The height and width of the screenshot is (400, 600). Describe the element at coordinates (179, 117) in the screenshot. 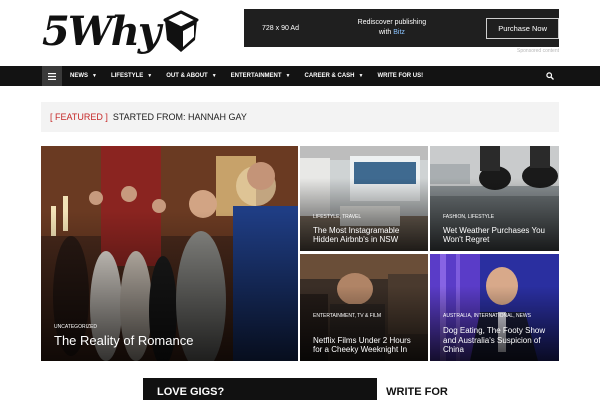

I see `featured-title: STARTED FROM: HANNAH GAY` at that location.